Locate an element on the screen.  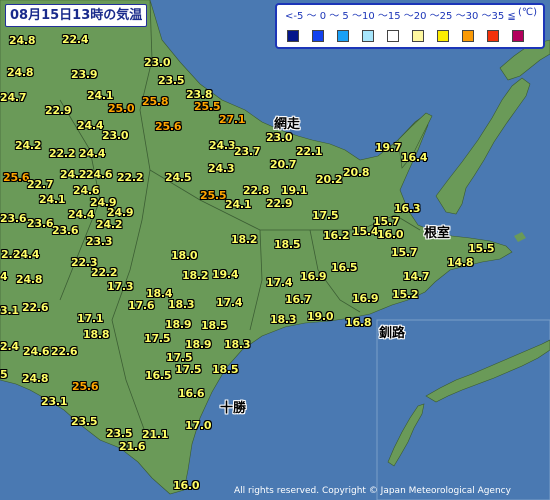
temp-reading: 19.4 is located at coordinates (225, 274).